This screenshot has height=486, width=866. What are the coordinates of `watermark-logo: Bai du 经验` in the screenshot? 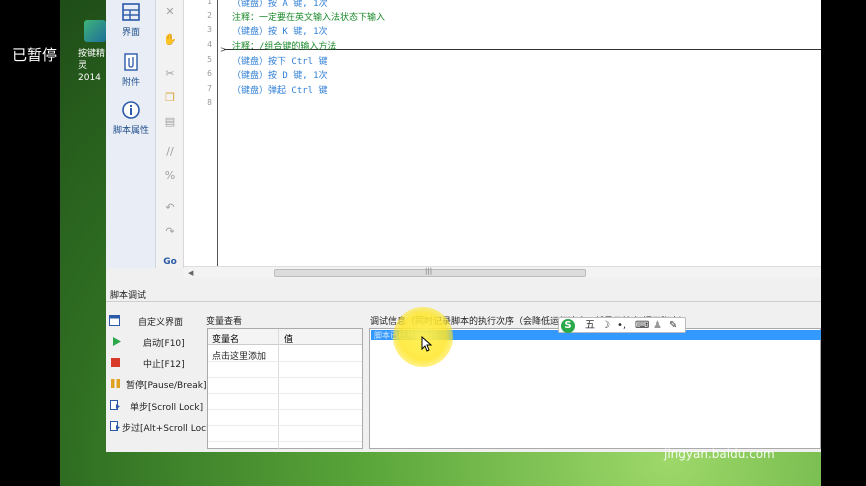 It's located at (739, 425).